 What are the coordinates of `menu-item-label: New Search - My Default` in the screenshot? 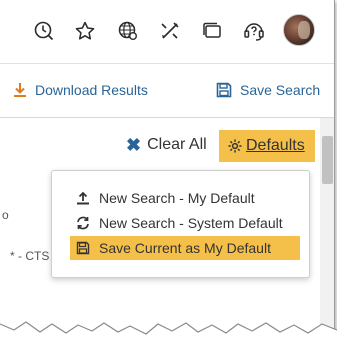 It's located at (177, 198).